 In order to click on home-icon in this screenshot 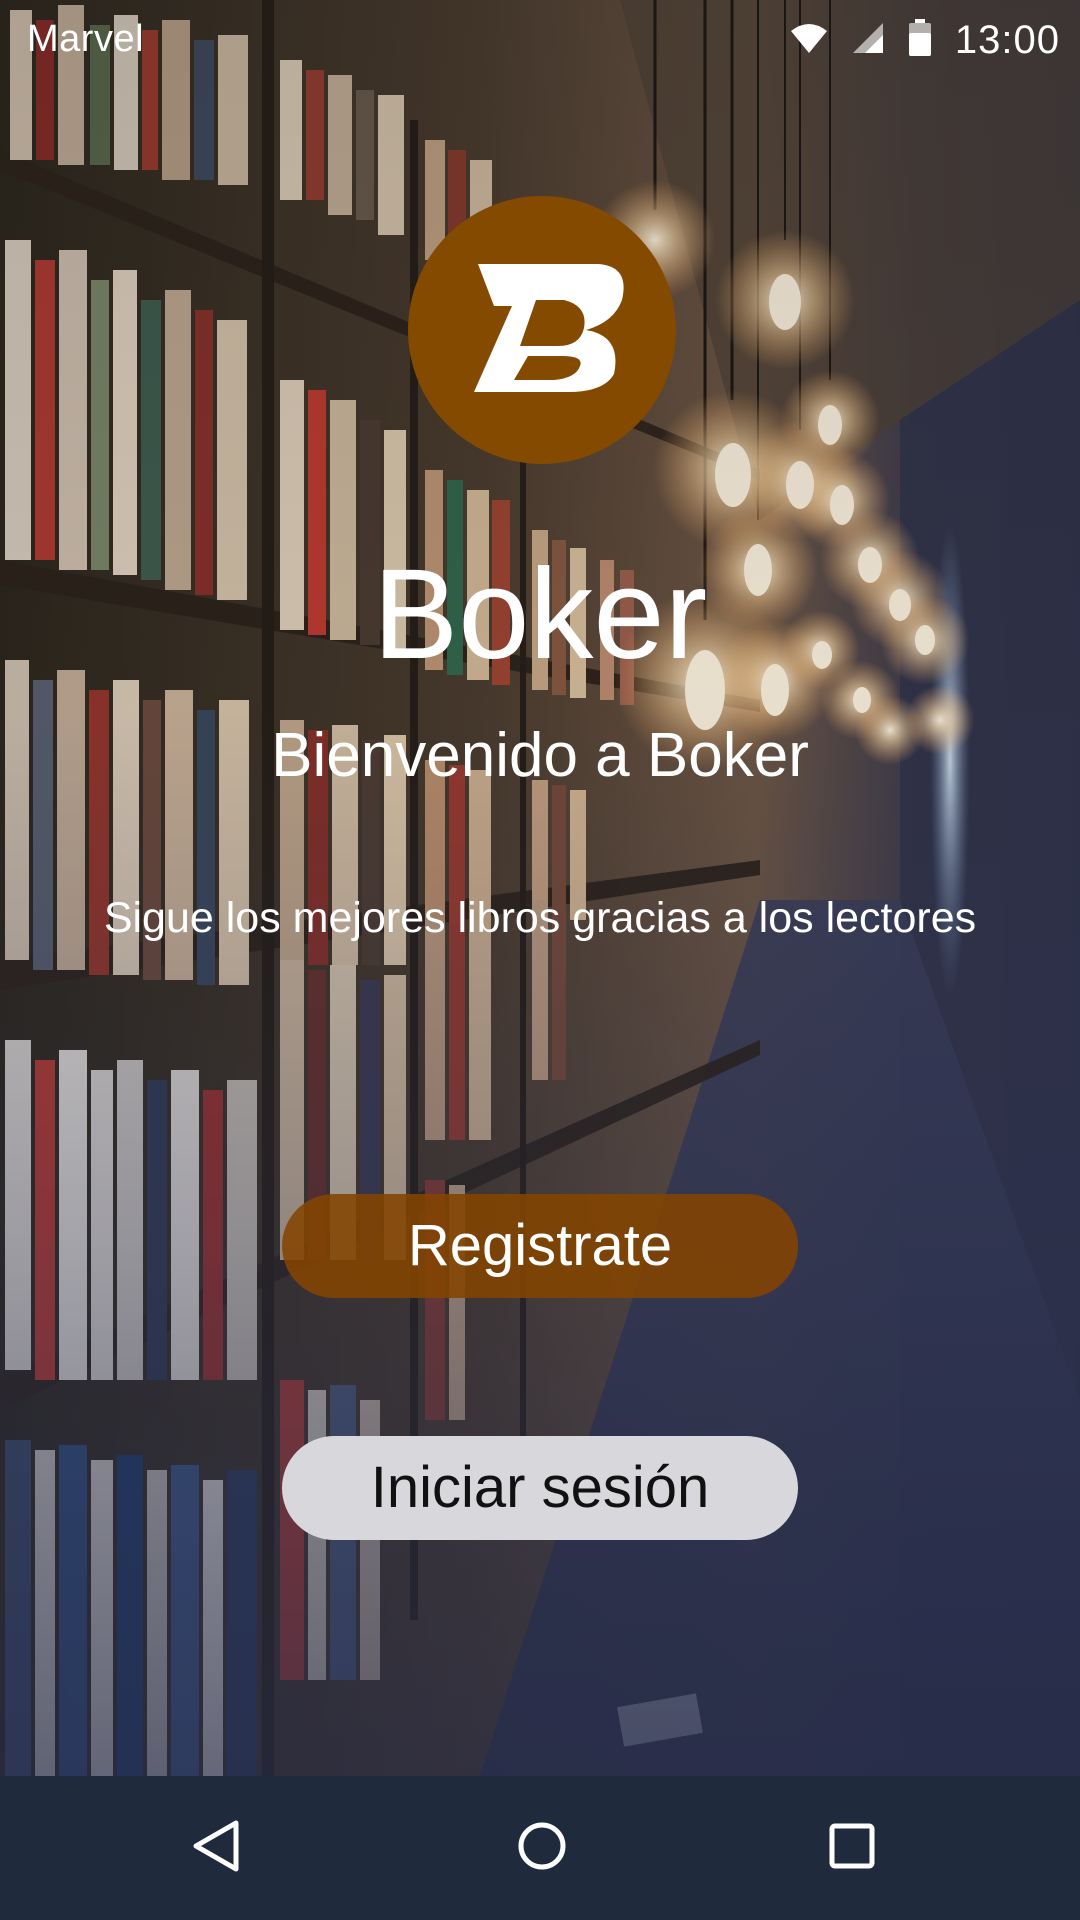, I will do `click(542, 1848)`.